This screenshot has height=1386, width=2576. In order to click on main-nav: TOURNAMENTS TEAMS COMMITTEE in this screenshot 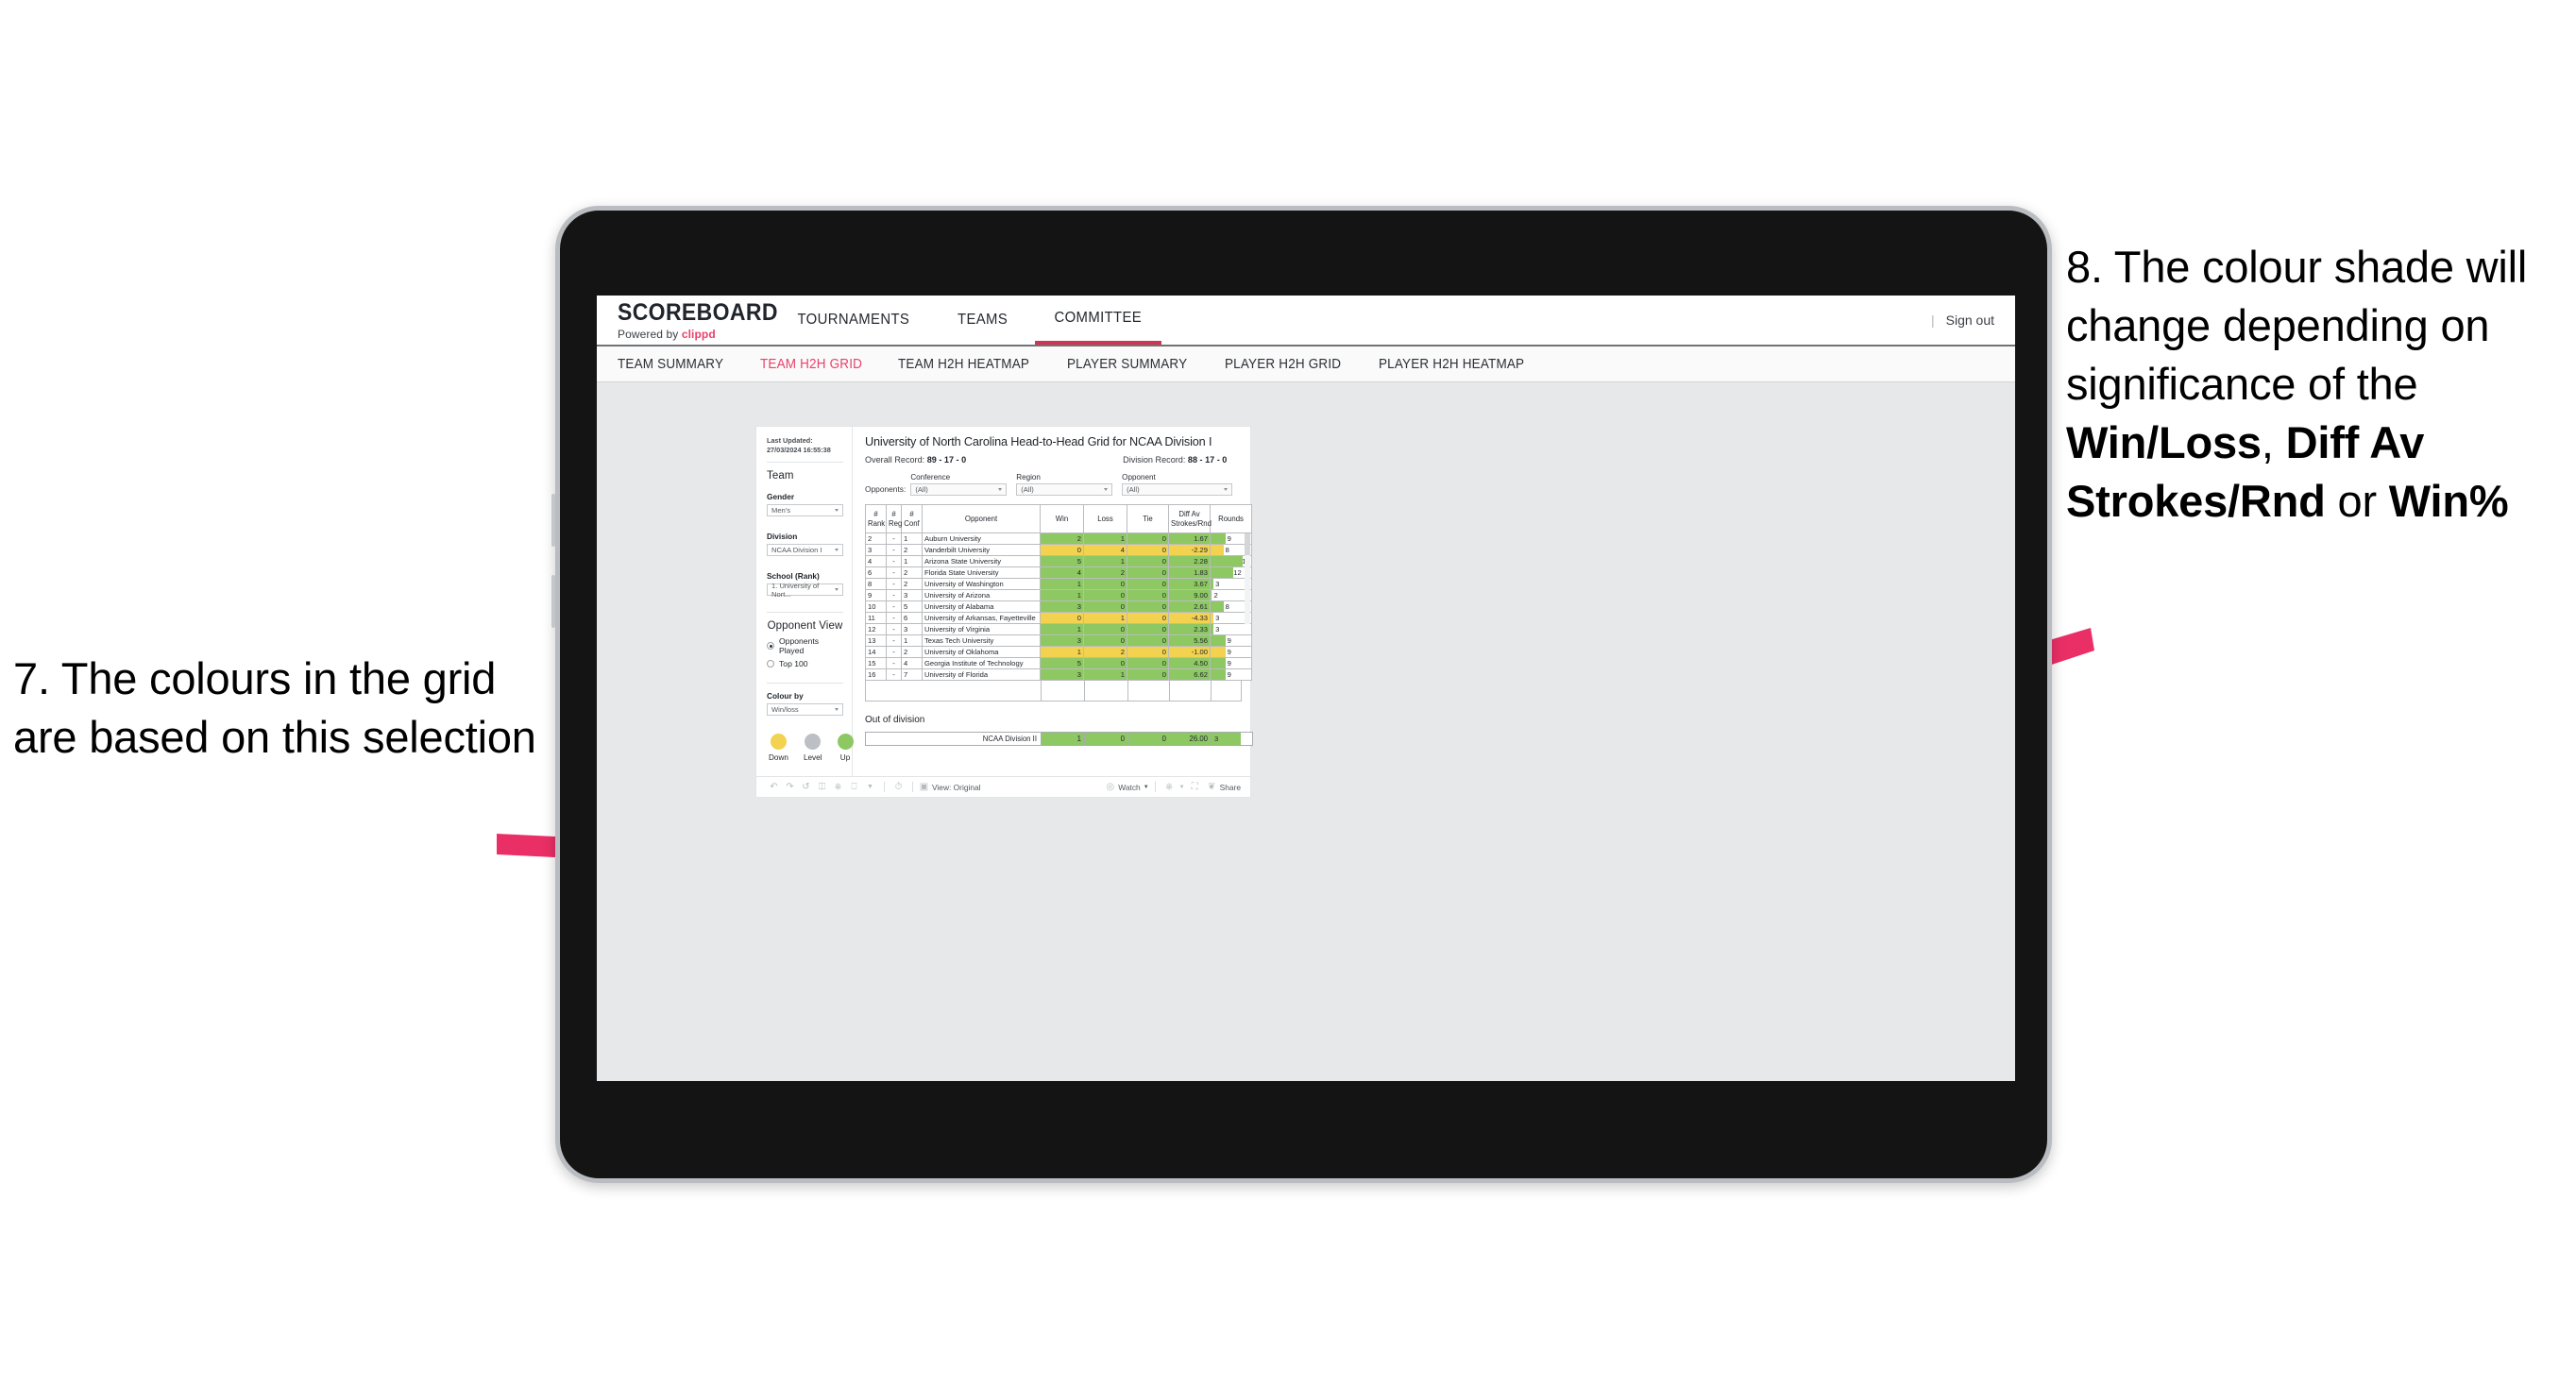, I will do `click(968, 321)`.